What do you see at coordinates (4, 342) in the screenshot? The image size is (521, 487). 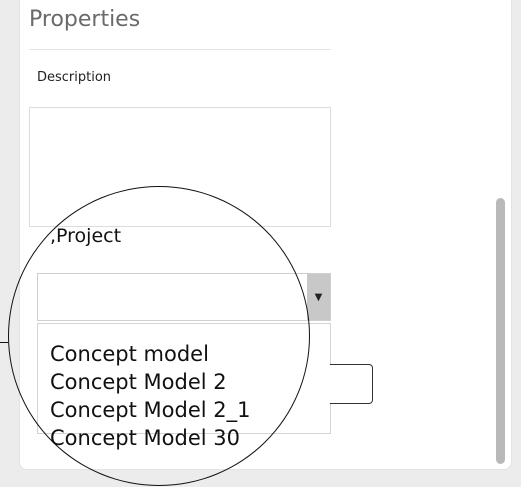 I see `callout-pointer-line` at bounding box center [4, 342].